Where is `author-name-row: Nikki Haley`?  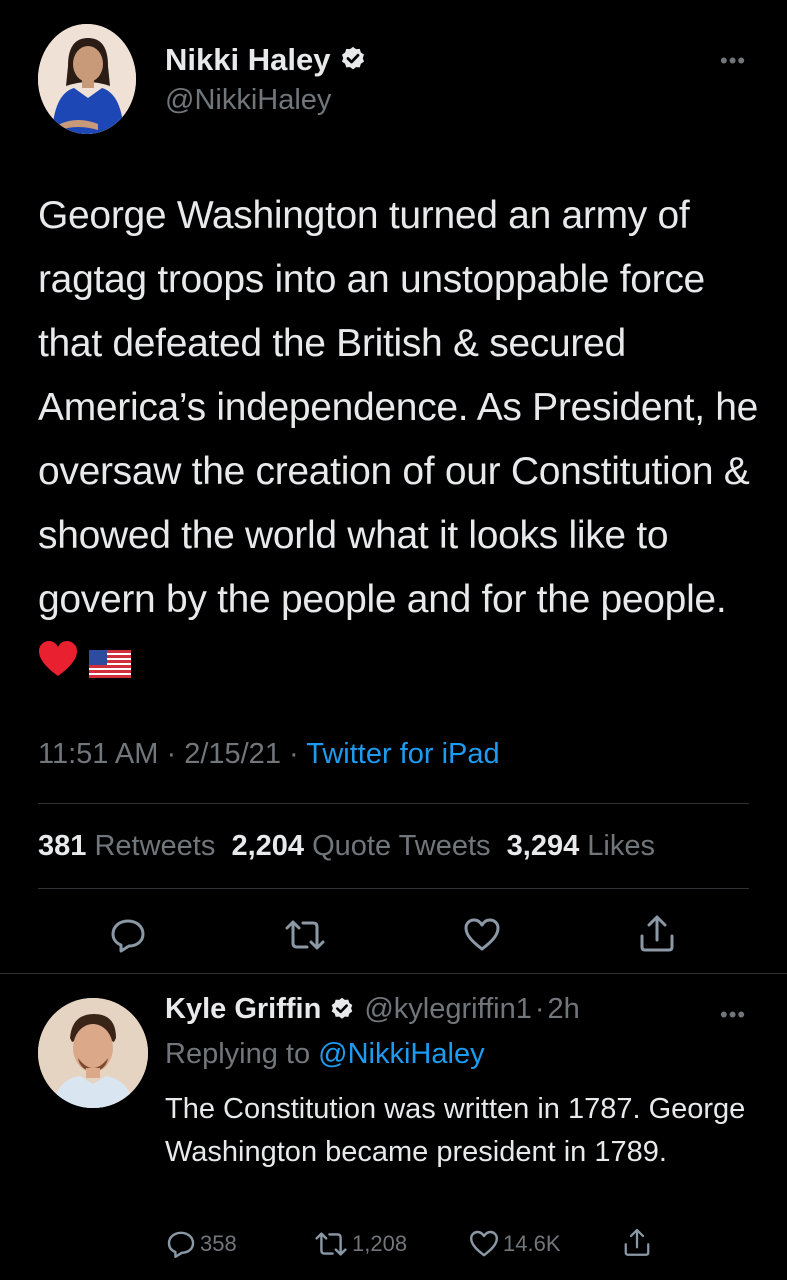 author-name-row: Nikki Haley is located at coordinates (266, 60).